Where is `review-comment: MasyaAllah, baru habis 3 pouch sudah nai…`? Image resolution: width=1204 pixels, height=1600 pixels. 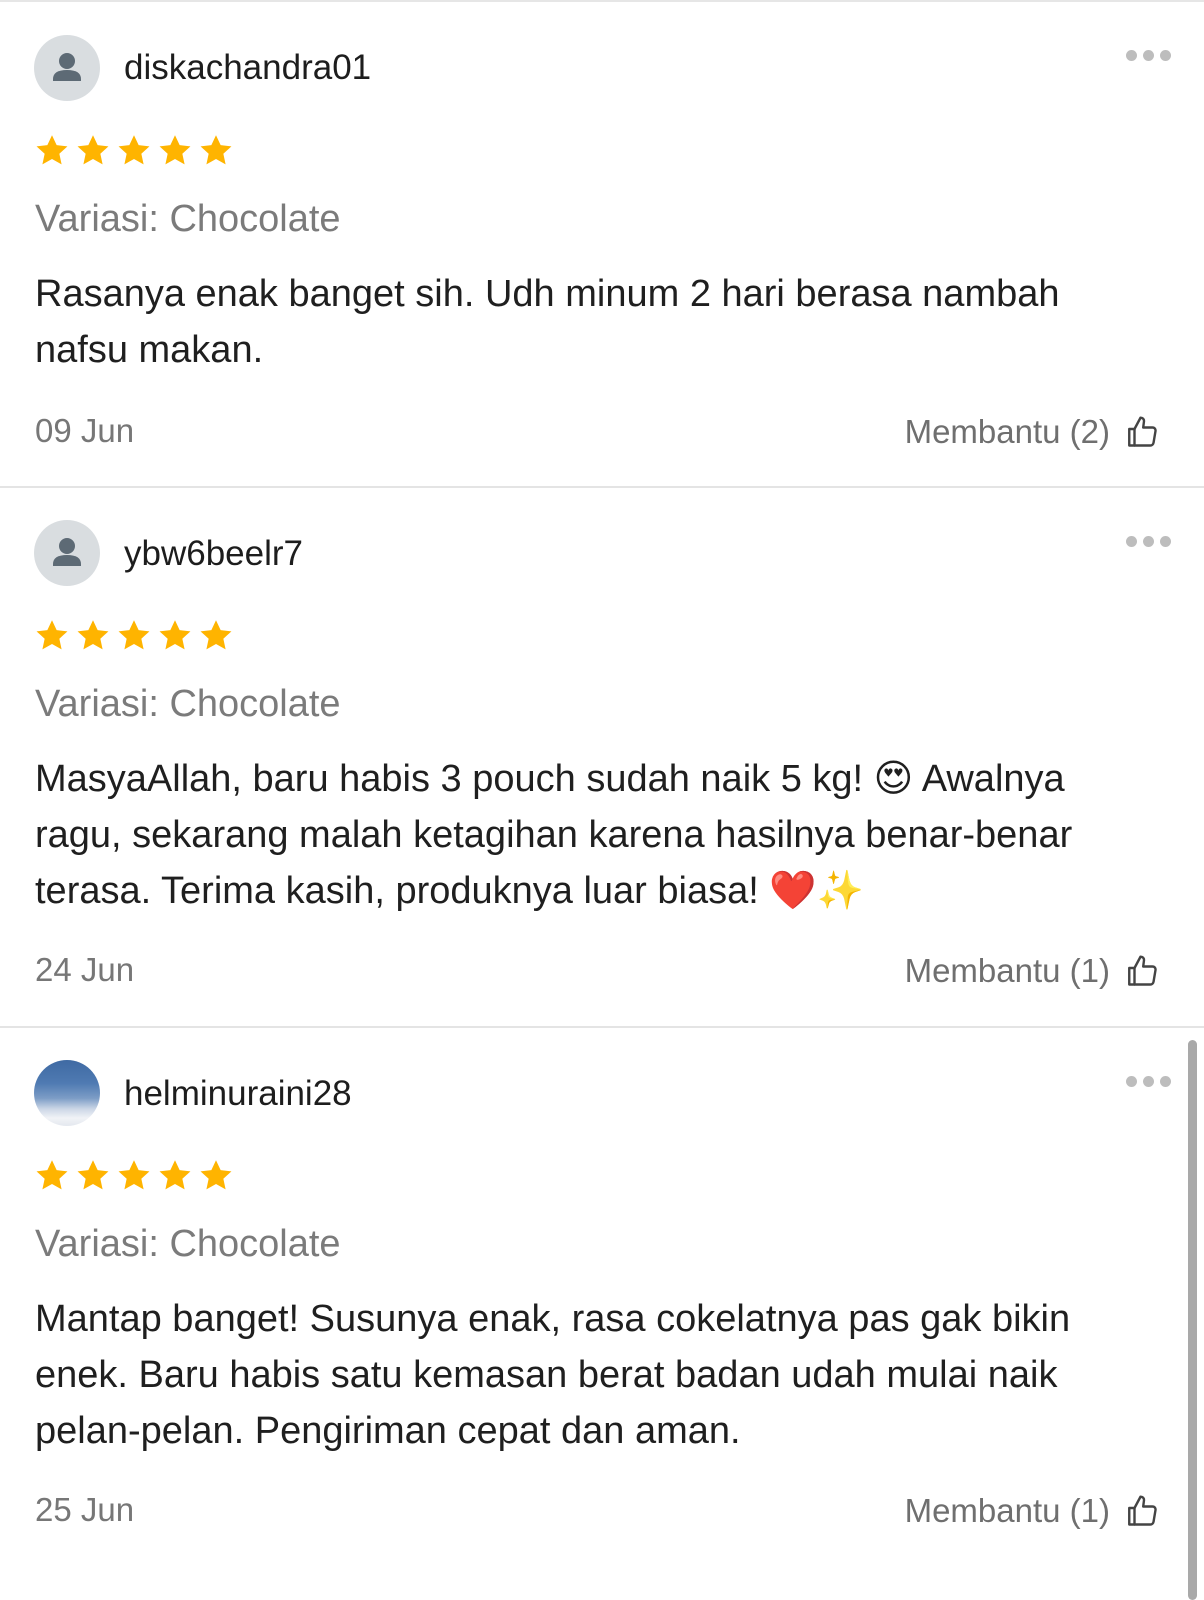
review-comment: MasyaAllah, baru habis 3 pouch sudah nai… is located at coordinates (554, 835).